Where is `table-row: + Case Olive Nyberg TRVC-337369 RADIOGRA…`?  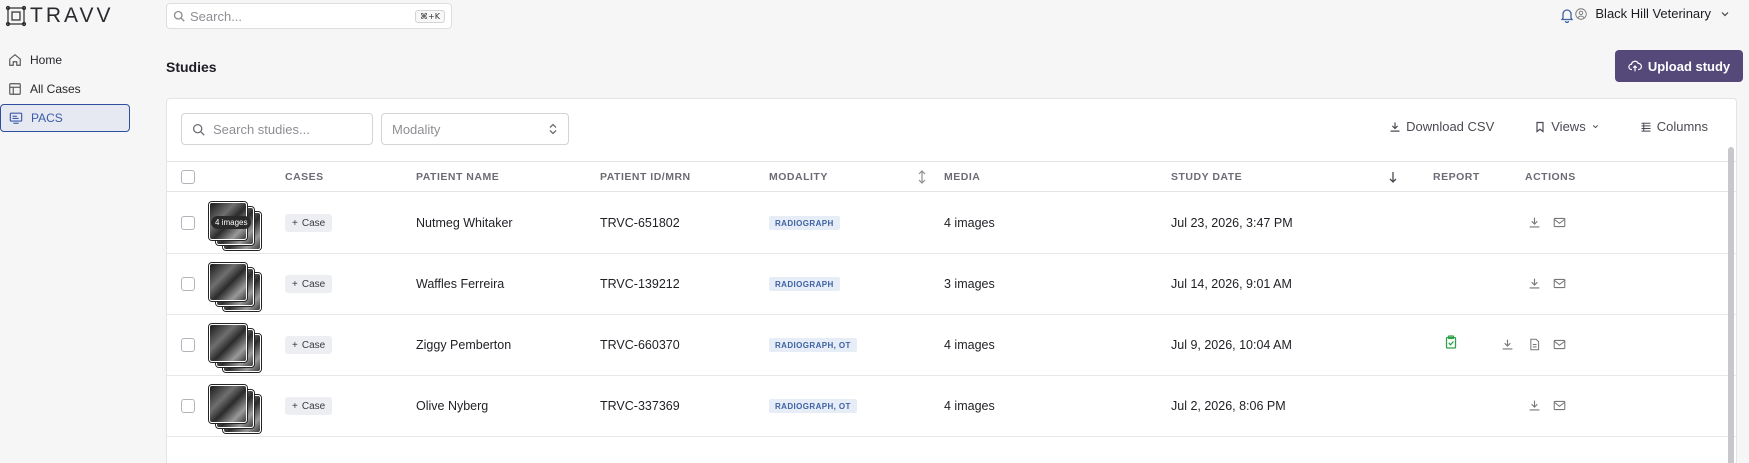
table-row: + Case Olive Nyberg TRVC-337369 RADIOGRA… is located at coordinates (951, 406).